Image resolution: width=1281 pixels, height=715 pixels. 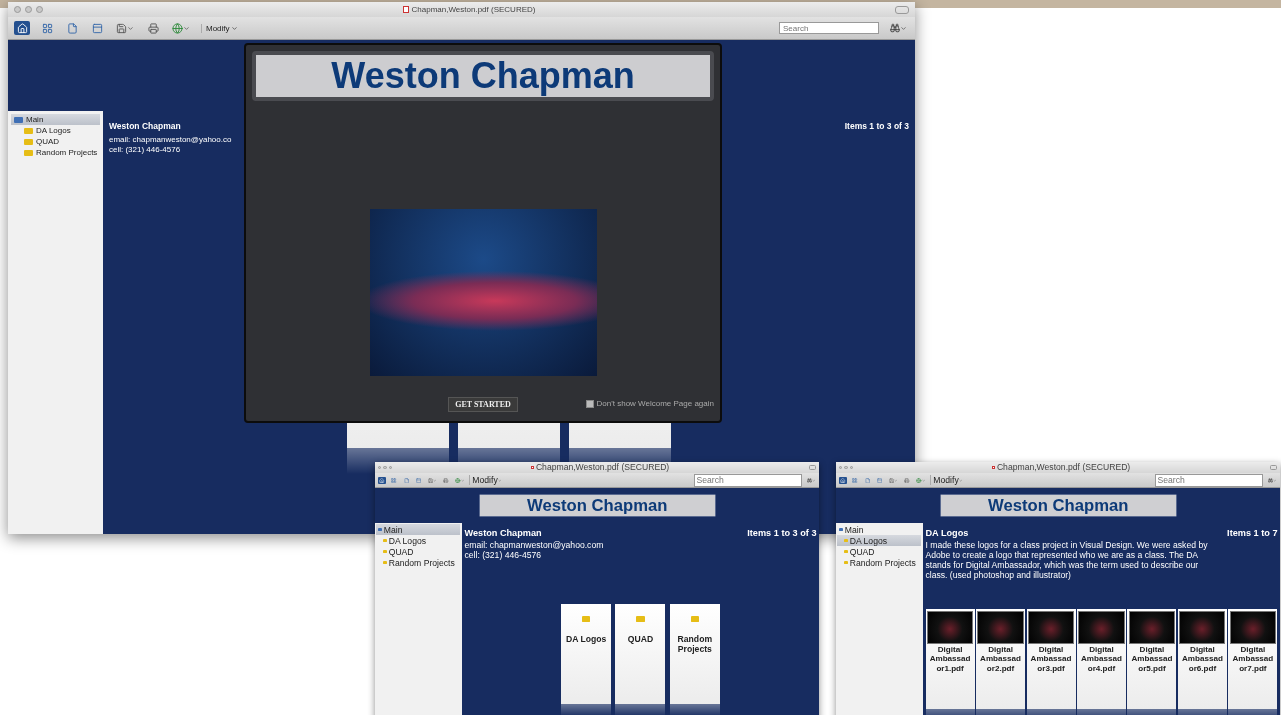 What do you see at coordinates (586, 654) in the screenshot?
I see `folder-card: DA Logos` at bounding box center [586, 654].